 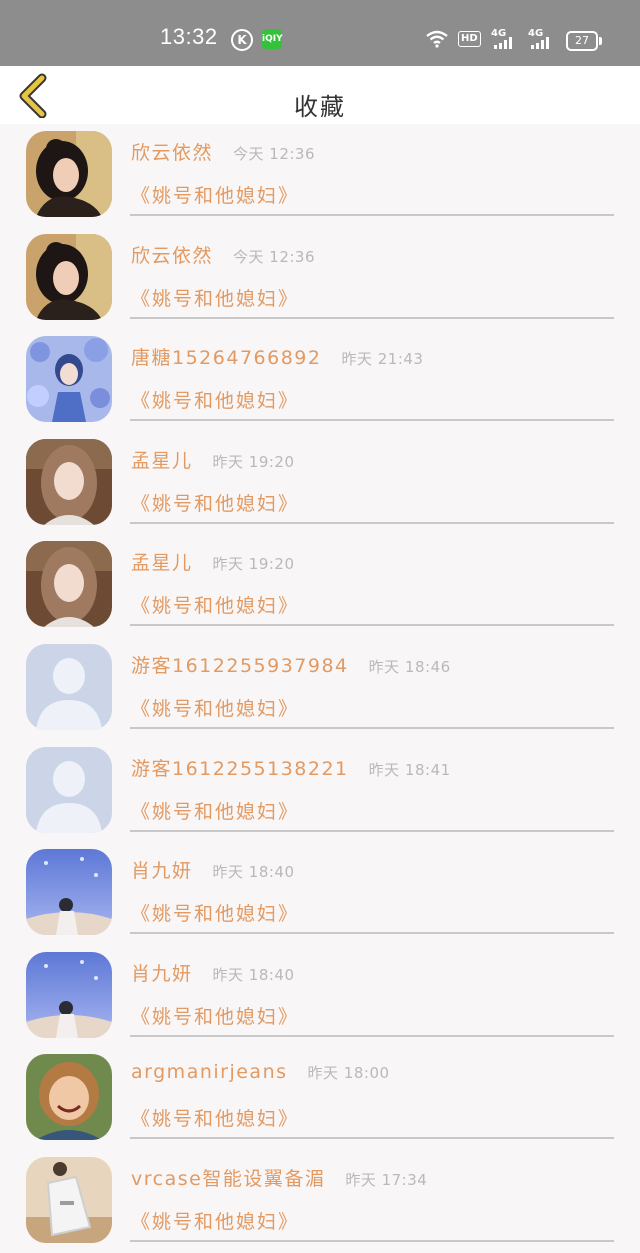 I want to click on header-bar: 收藏, so click(x=320, y=95).